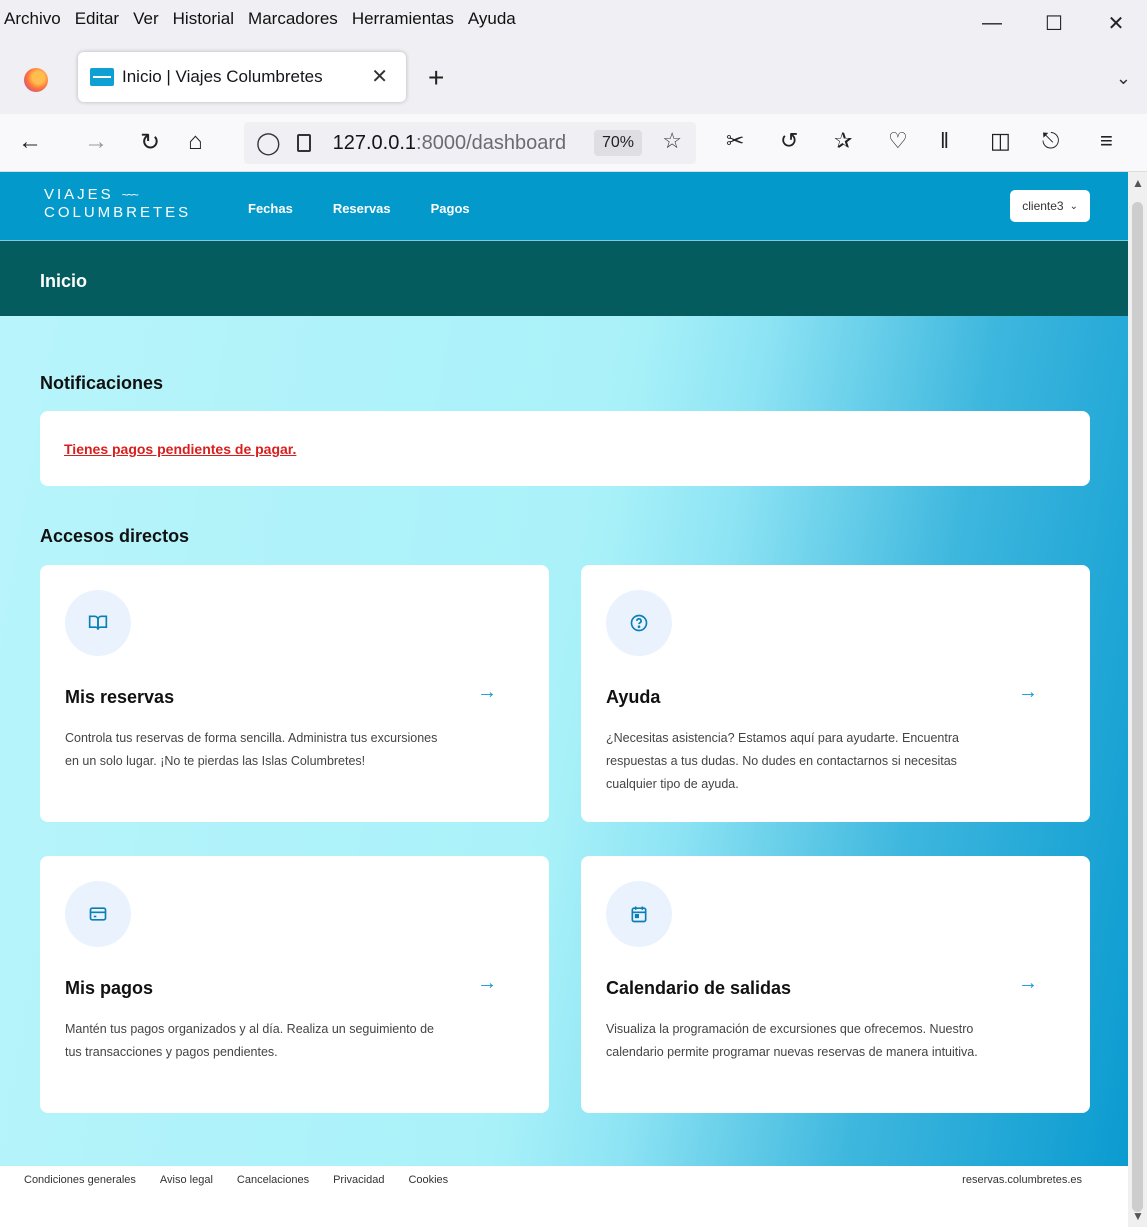 The image size is (1147, 1227). Describe the element at coordinates (120, 697) in the screenshot. I see `card-title: Mis reservas` at that location.